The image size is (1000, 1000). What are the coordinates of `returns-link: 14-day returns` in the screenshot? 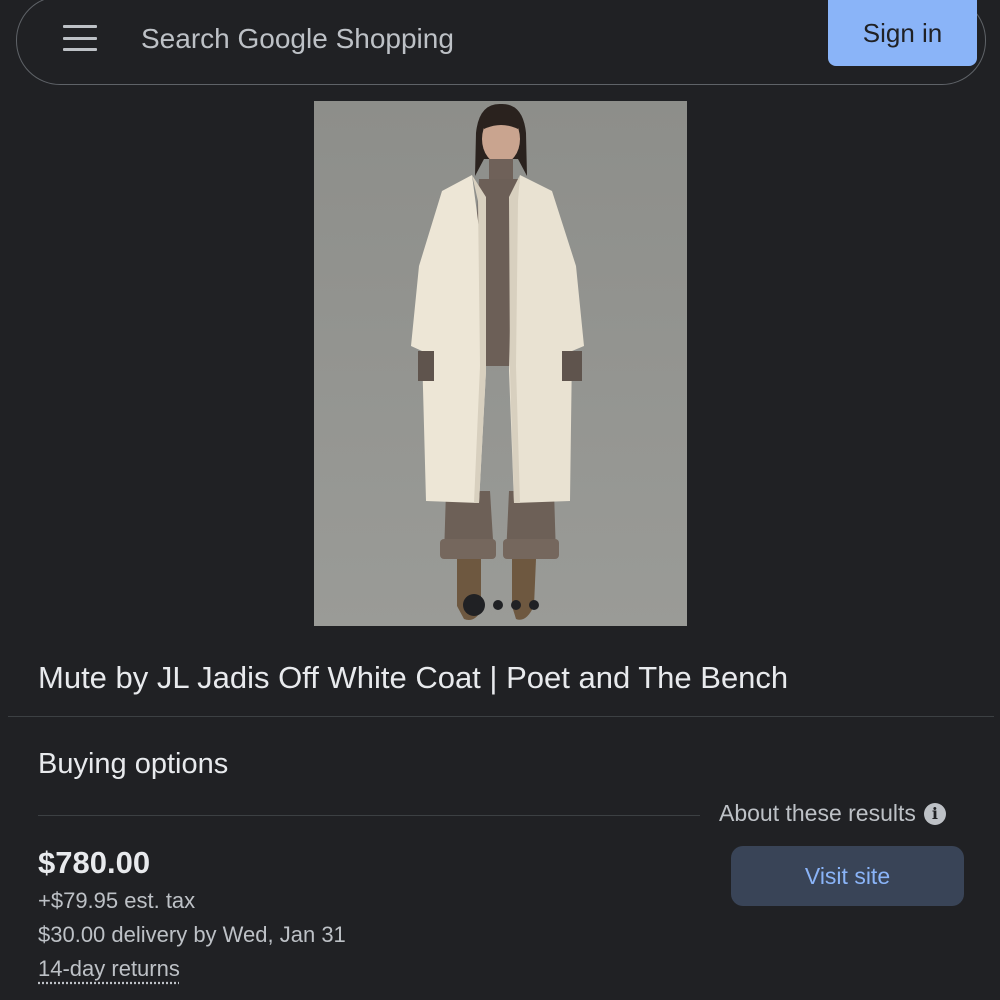 It's located at (109, 969).